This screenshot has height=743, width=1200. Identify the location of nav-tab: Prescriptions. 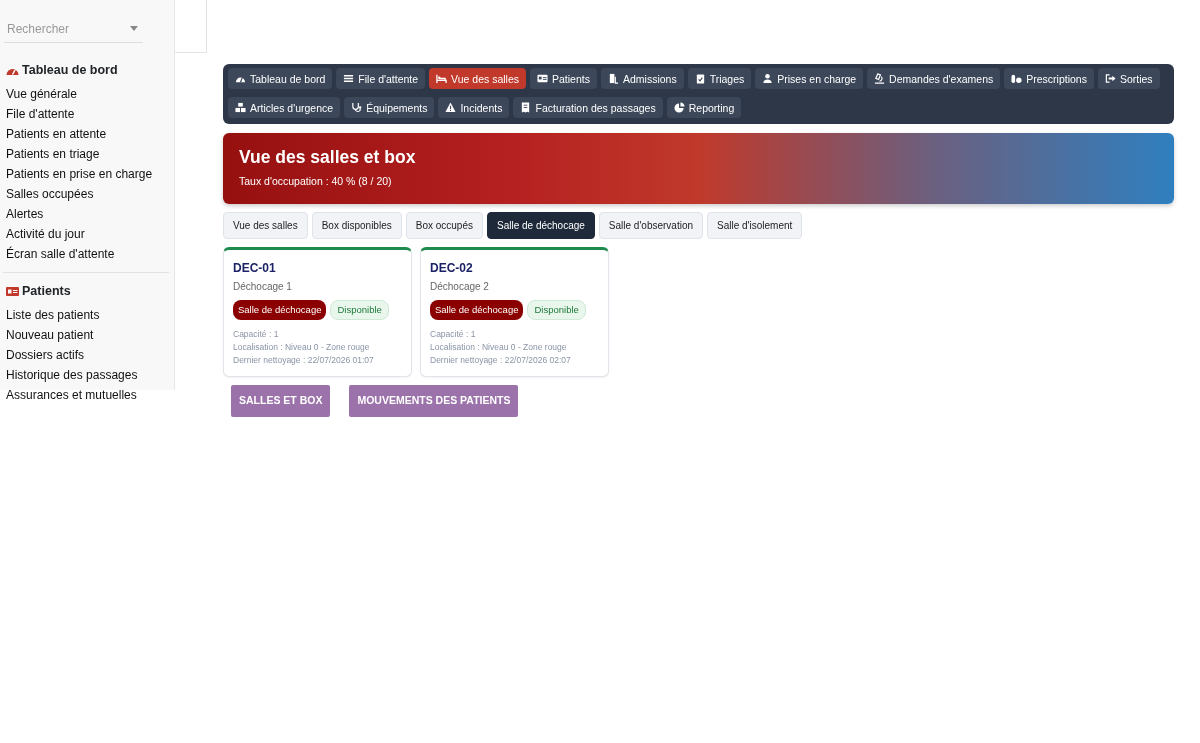
(1049, 78).